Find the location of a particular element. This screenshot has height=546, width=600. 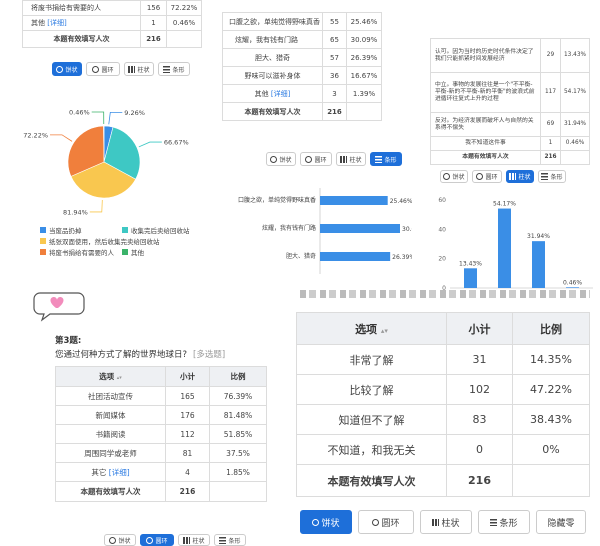

header-option: 选项 ▴▾ is located at coordinates (371, 328).